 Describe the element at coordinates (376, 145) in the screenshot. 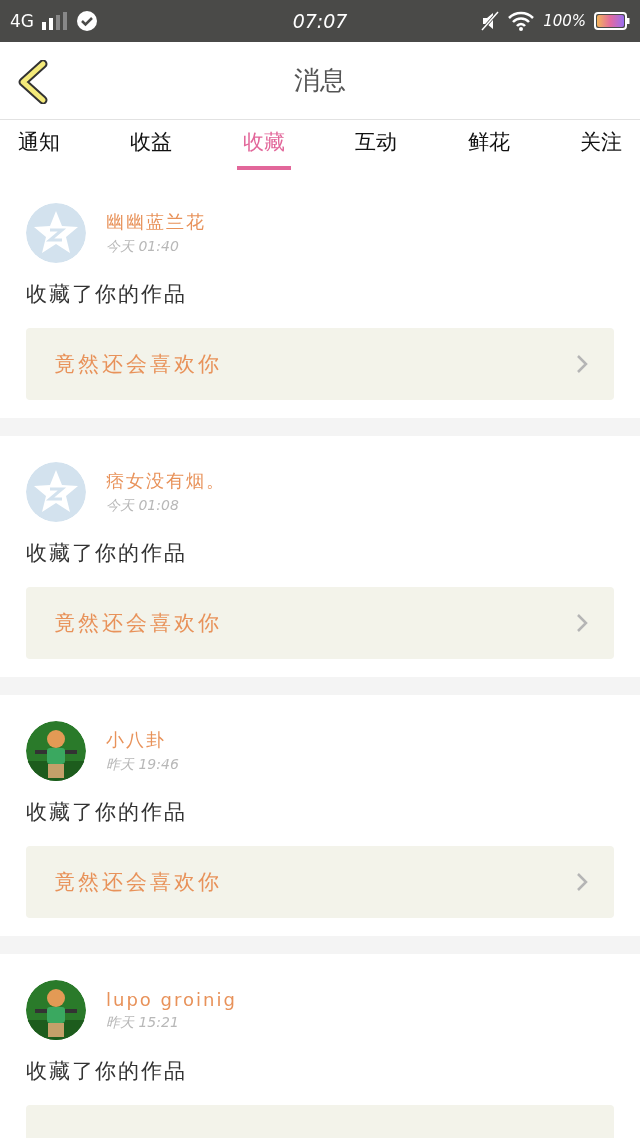

I see `tab: 互动` at that location.